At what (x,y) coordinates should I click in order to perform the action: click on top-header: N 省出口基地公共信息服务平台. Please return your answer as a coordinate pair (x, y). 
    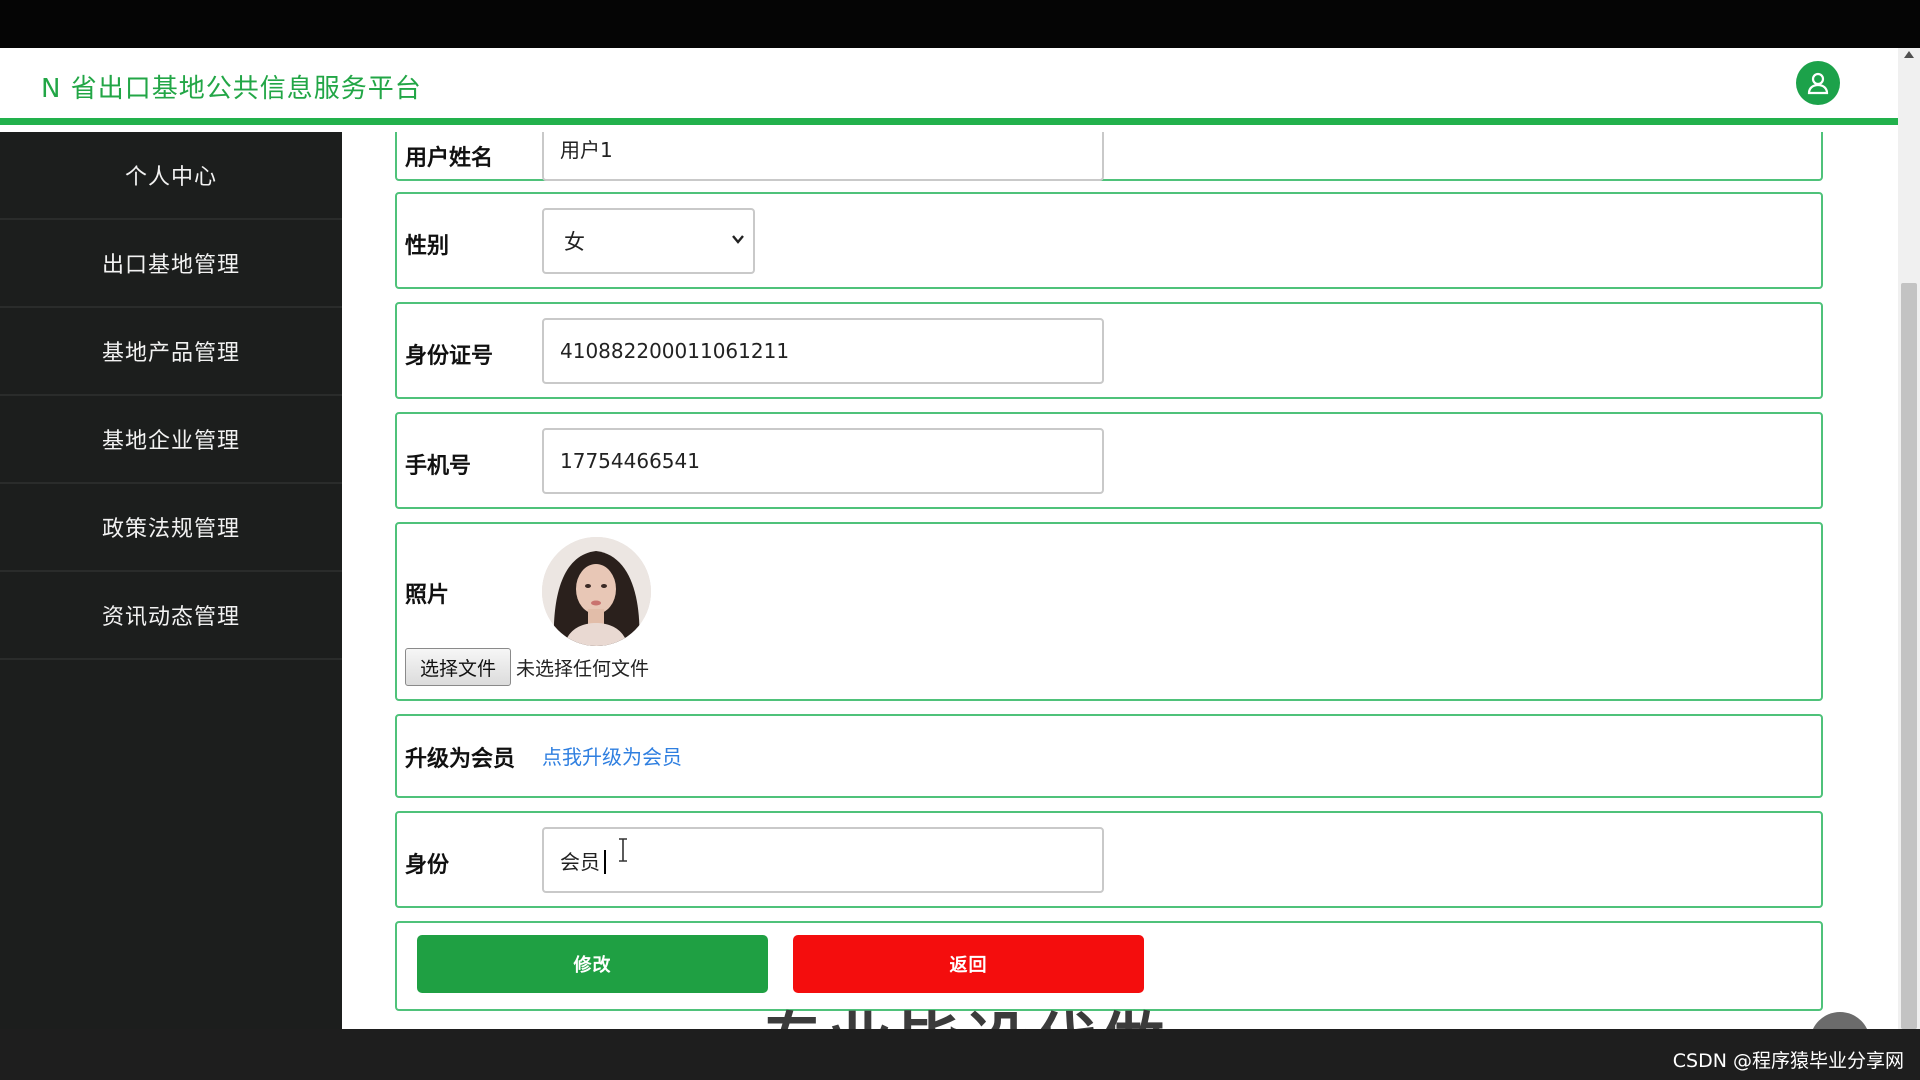
    Looking at the image, I should click on (949, 86).